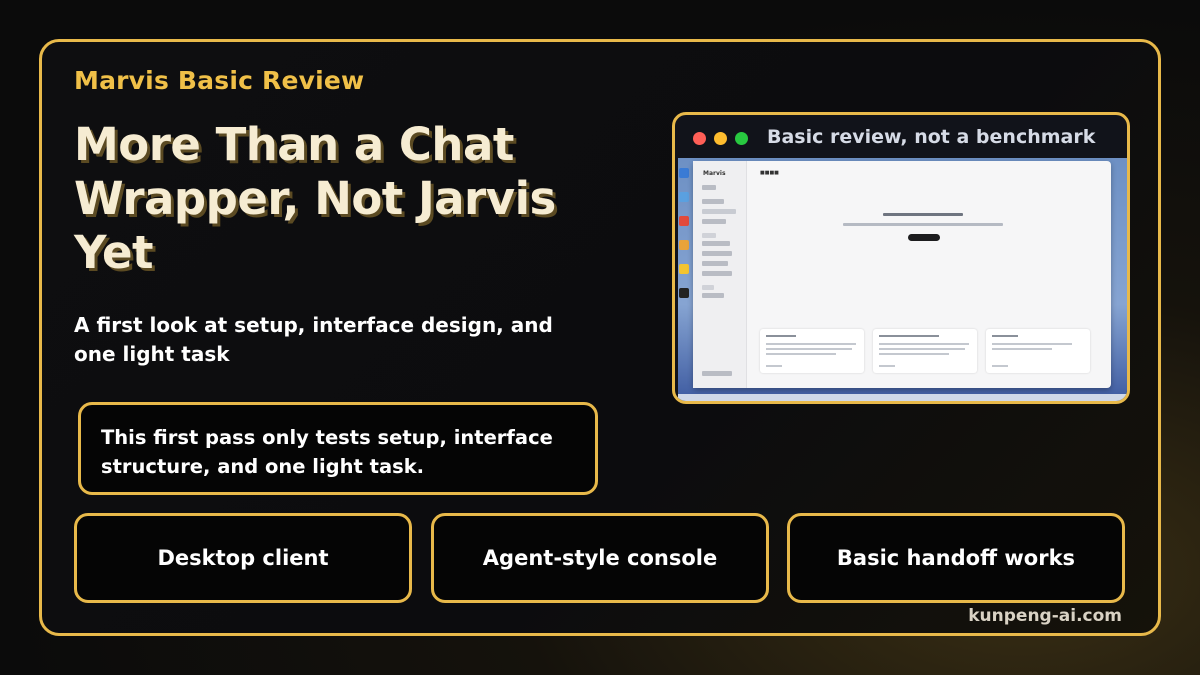 The image size is (1200, 675). I want to click on feature-label: Desktop client, so click(243, 558).